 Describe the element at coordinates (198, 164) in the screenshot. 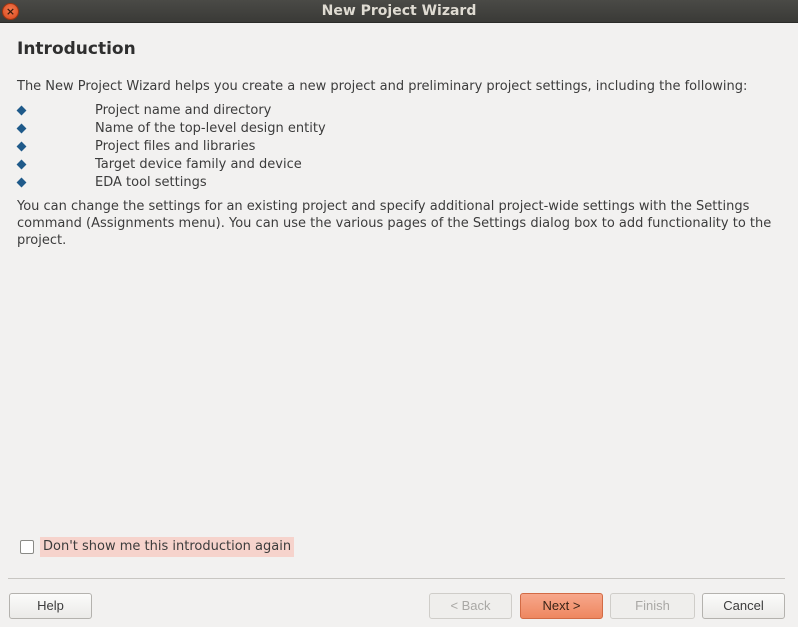

I see `list-item-label: Target device family and device` at that location.